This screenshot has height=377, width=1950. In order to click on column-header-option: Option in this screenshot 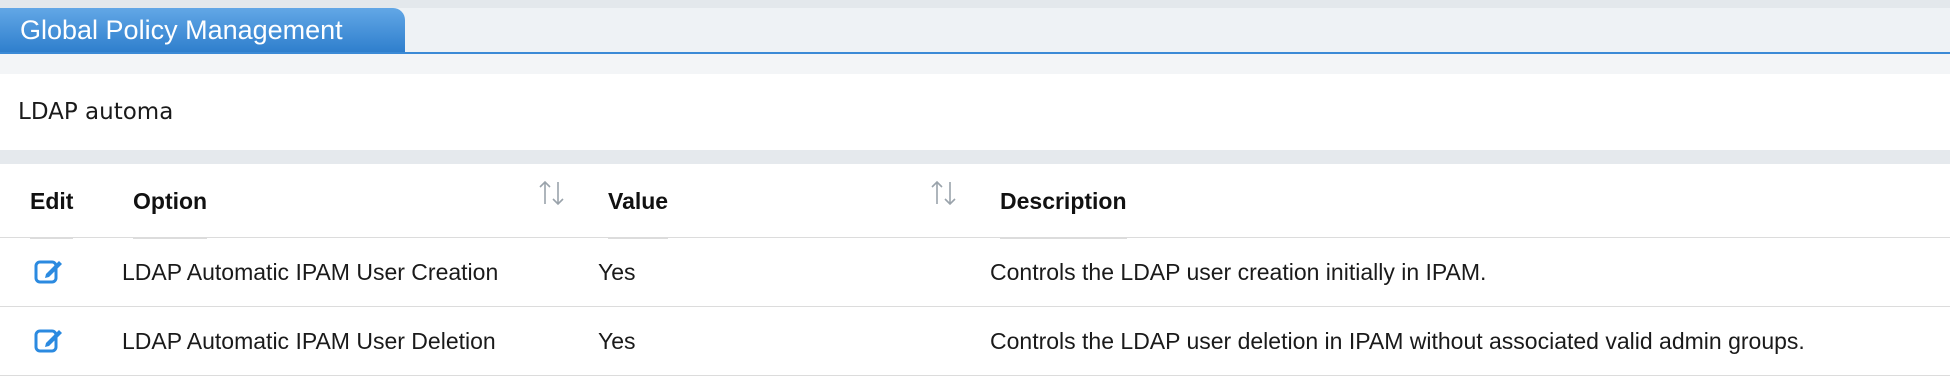, I will do `click(170, 201)`.